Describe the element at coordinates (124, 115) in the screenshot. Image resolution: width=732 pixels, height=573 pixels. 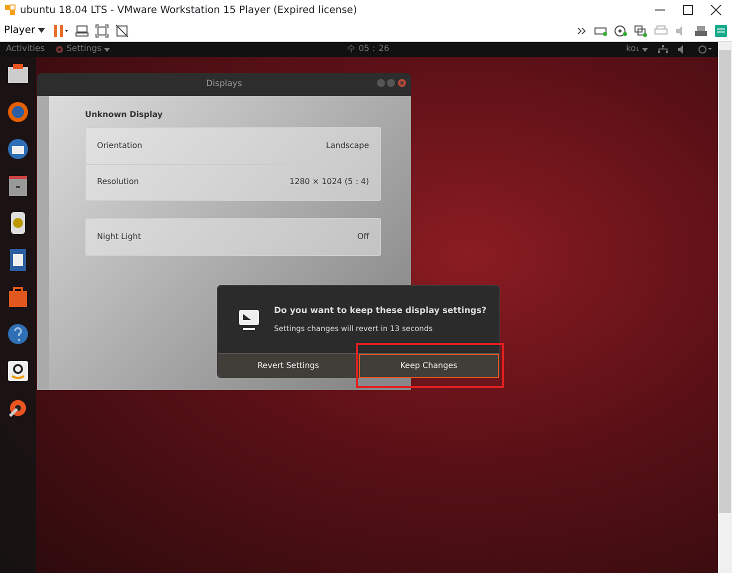
I see `section-heading: Unknown Display` at that location.